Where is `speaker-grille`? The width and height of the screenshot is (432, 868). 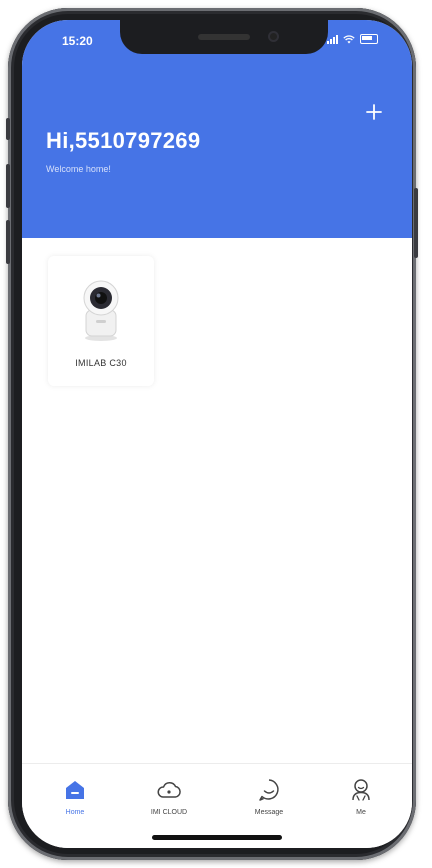 speaker-grille is located at coordinates (224, 37).